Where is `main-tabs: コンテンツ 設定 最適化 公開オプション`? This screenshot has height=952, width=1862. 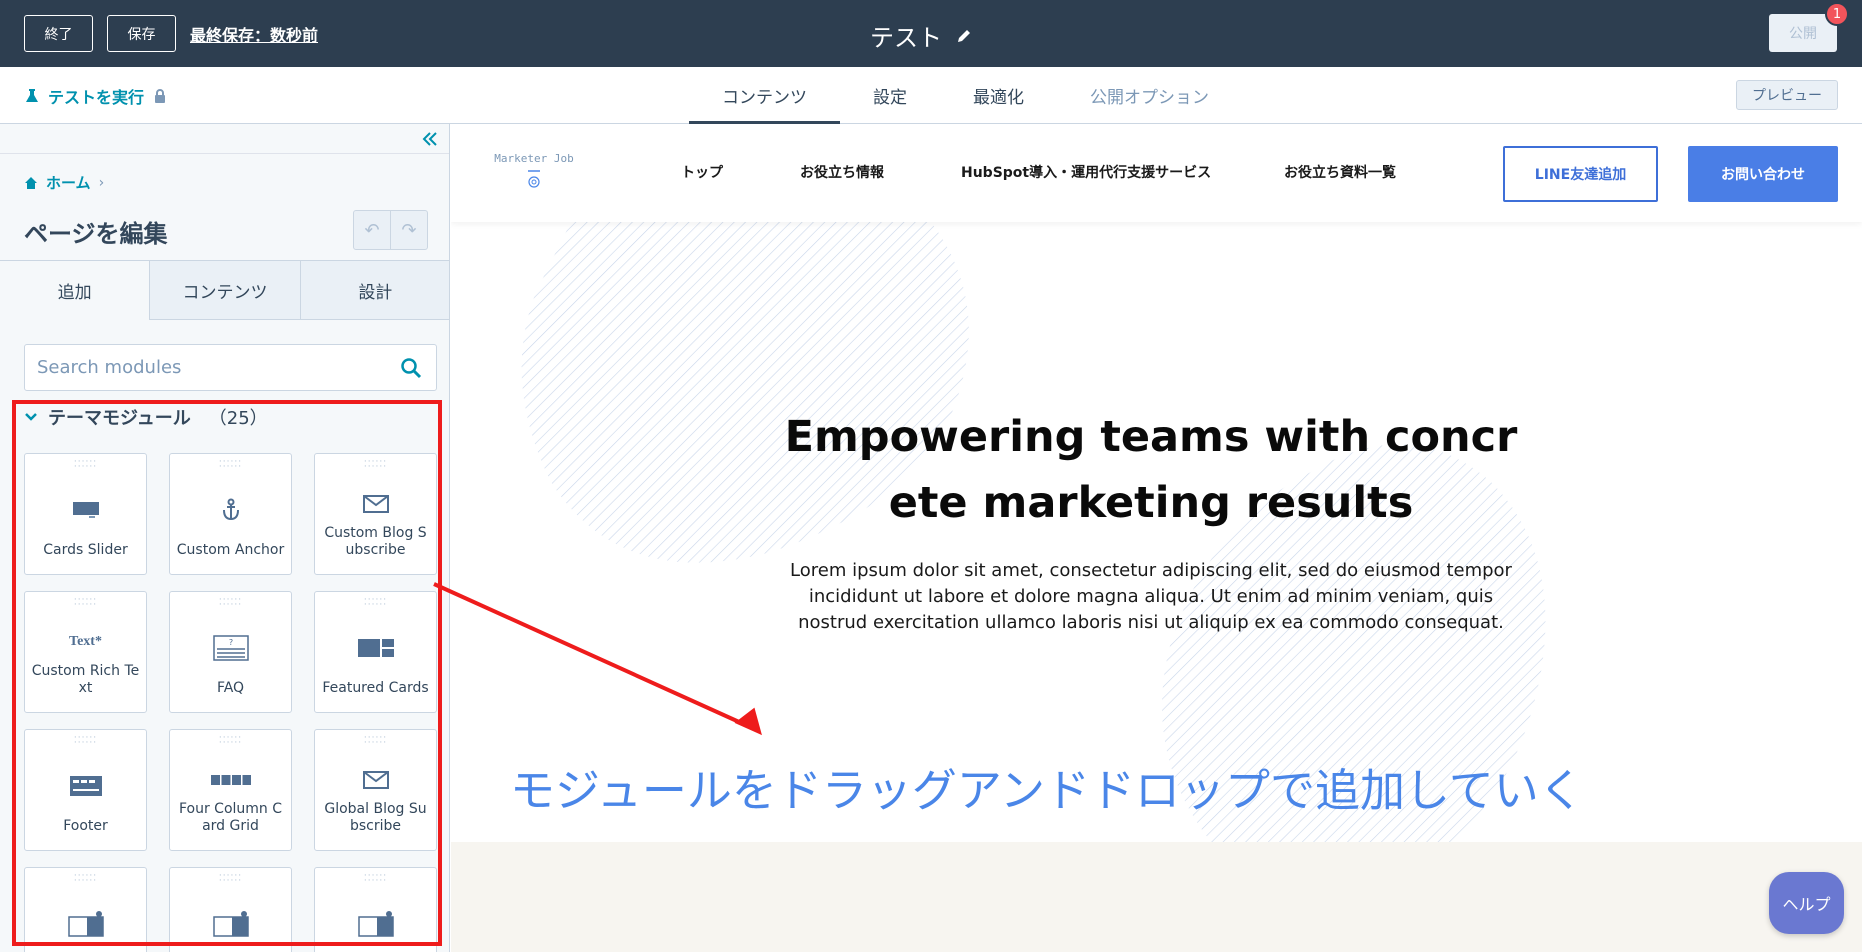 main-tabs: コンテンツ 設定 最適化 公開オプション is located at coordinates (965, 95).